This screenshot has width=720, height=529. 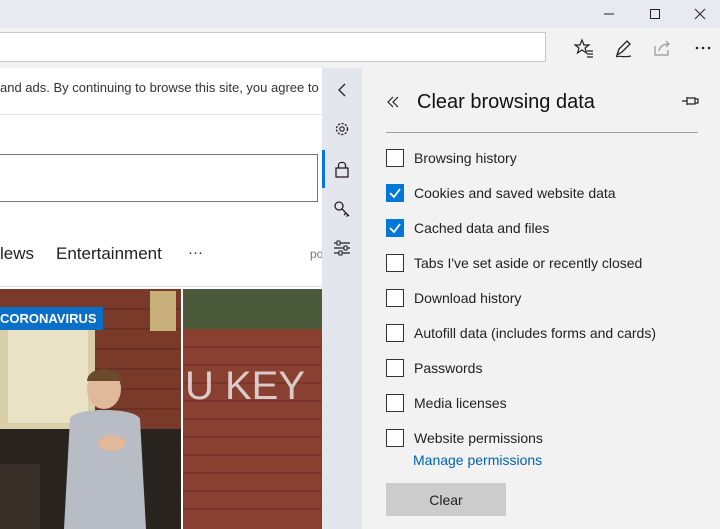 What do you see at coordinates (159, 178) in the screenshot?
I see `search-input` at bounding box center [159, 178].